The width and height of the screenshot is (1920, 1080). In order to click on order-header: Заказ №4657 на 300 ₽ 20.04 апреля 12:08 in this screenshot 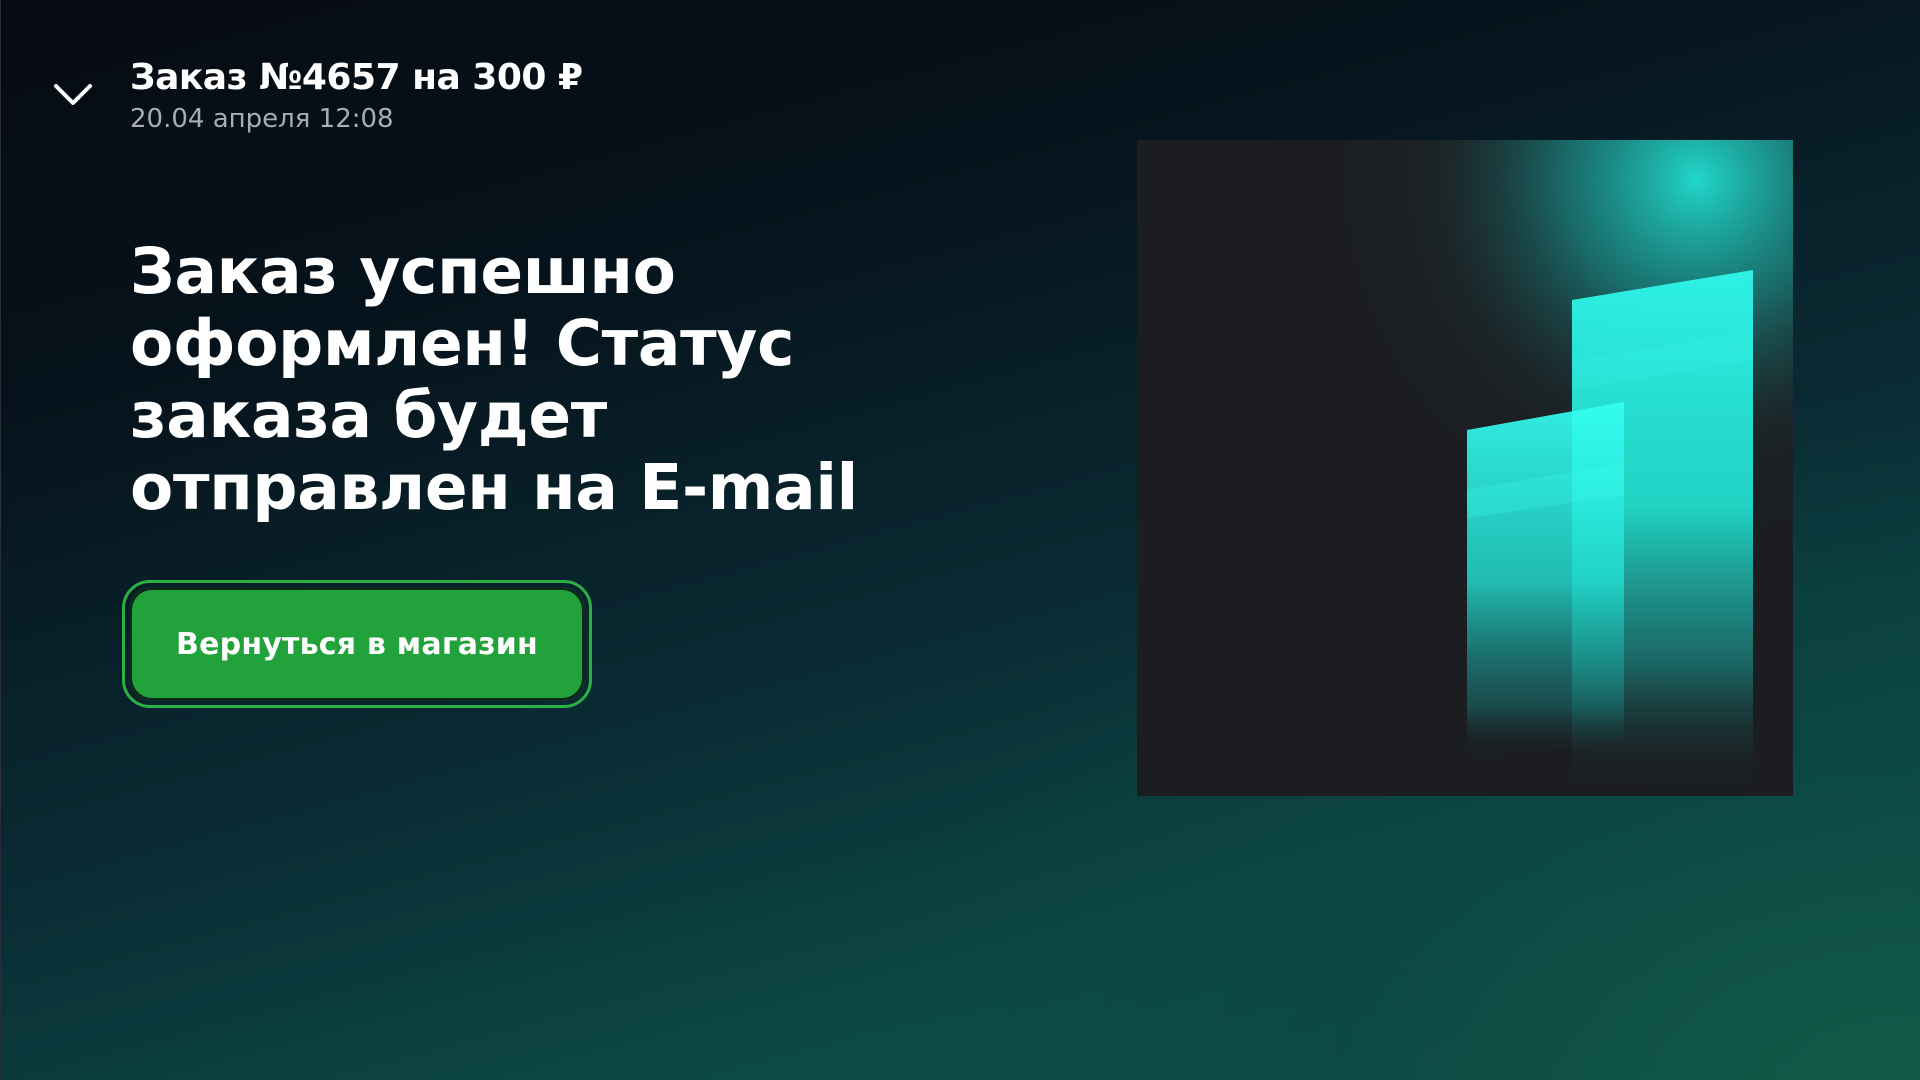, I will do `click(450, 70)`.